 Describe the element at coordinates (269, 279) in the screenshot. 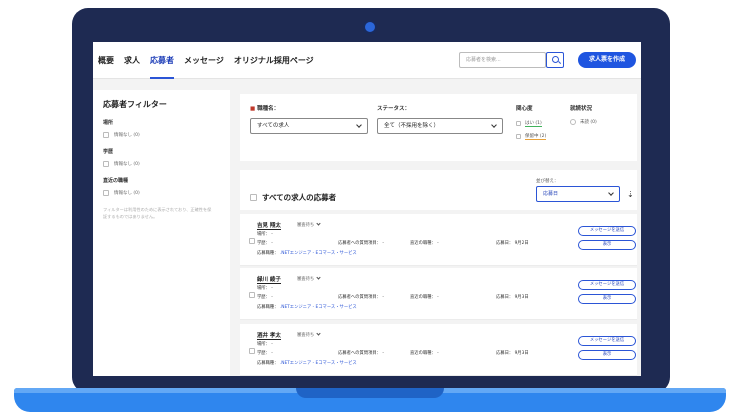

I see `applicant-name: 緑川 綾子` at that location.